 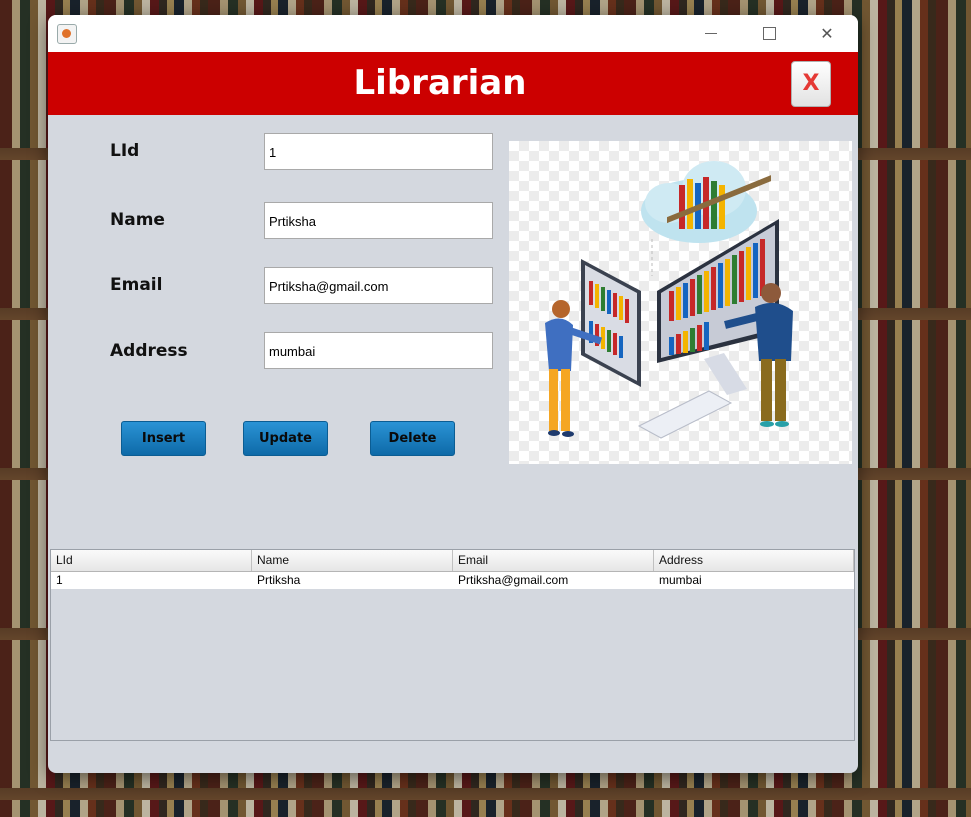 I want to click on table-row: 1 Prtiksha Prtiksha@gmail.com mumbai, so click(x=452, y=580).